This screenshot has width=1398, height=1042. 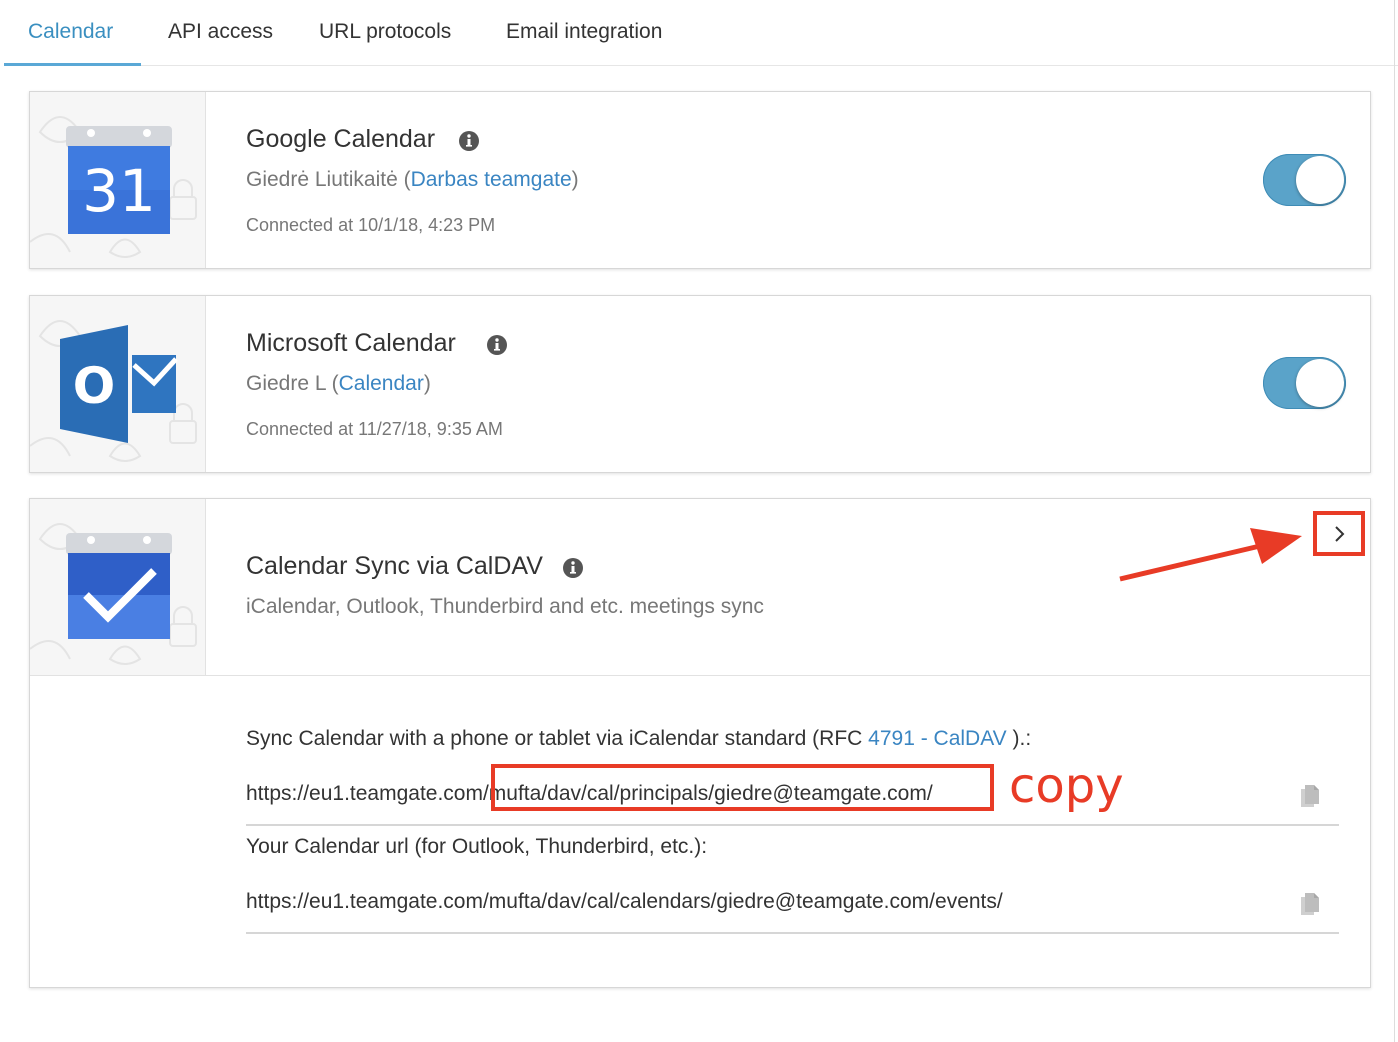 What do you see at coordinates (584, 32) in the screenshot?
I see `tab-email-integration: Email integration` at bounding box center [584, 32].